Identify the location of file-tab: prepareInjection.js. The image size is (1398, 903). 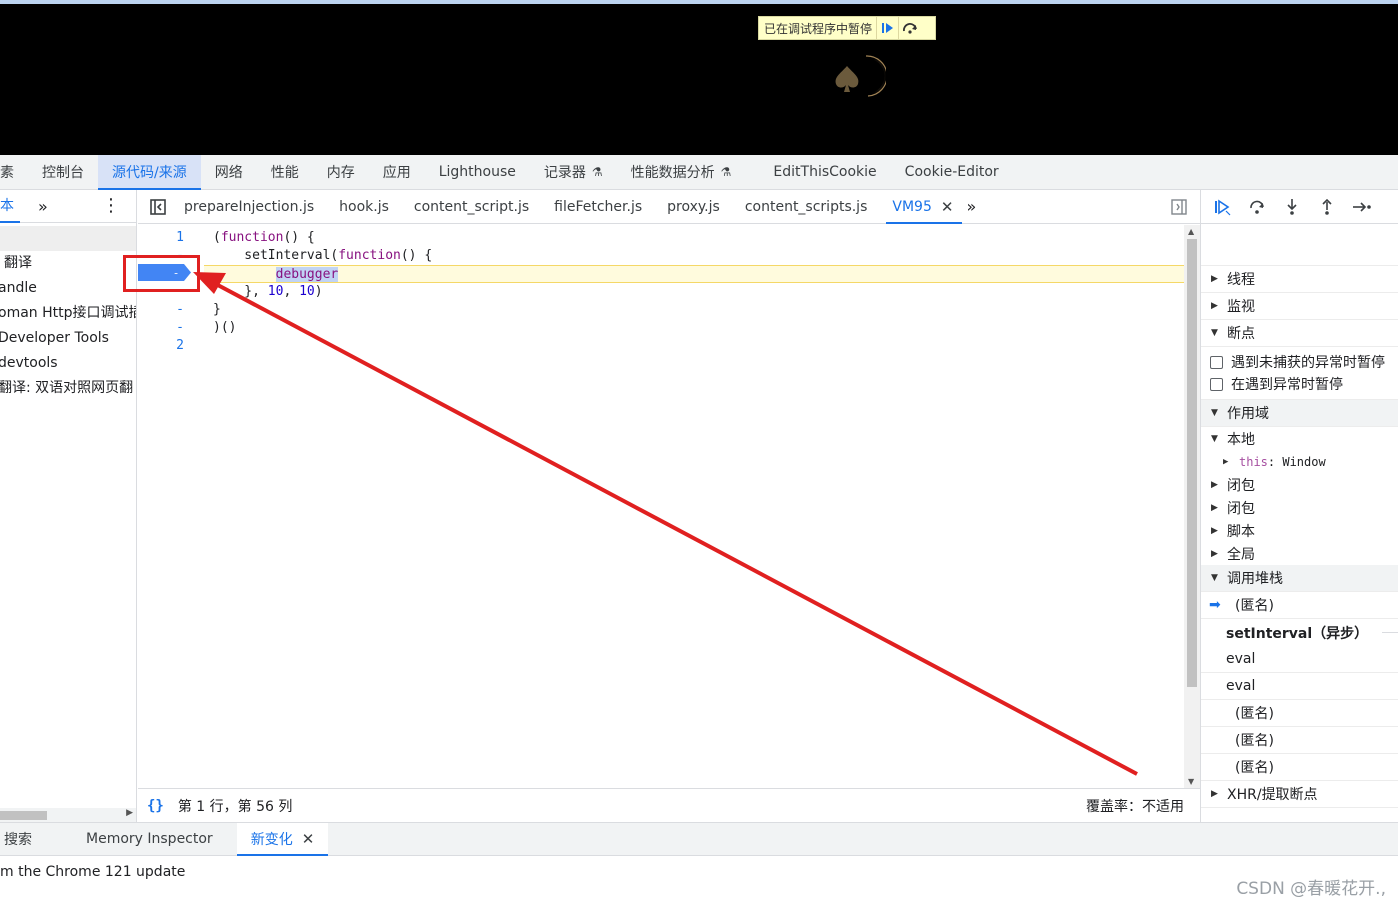
(255, 206).